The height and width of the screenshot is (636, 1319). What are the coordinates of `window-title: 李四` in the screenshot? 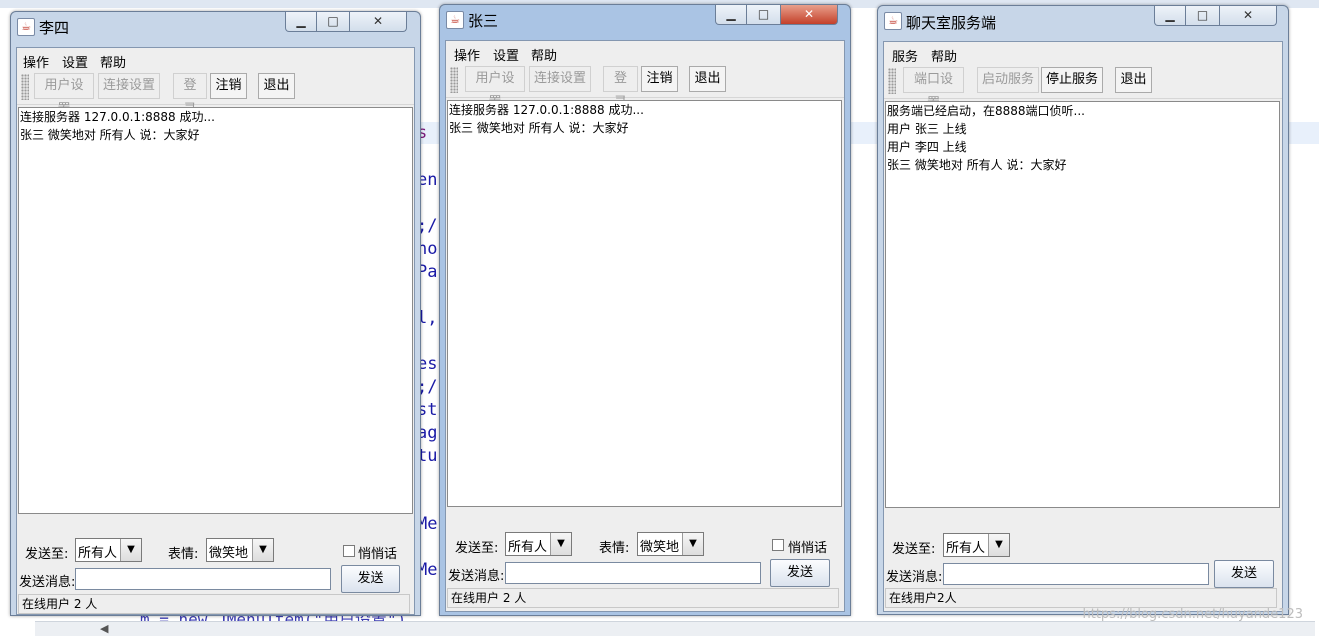 It's located at (54, 28).